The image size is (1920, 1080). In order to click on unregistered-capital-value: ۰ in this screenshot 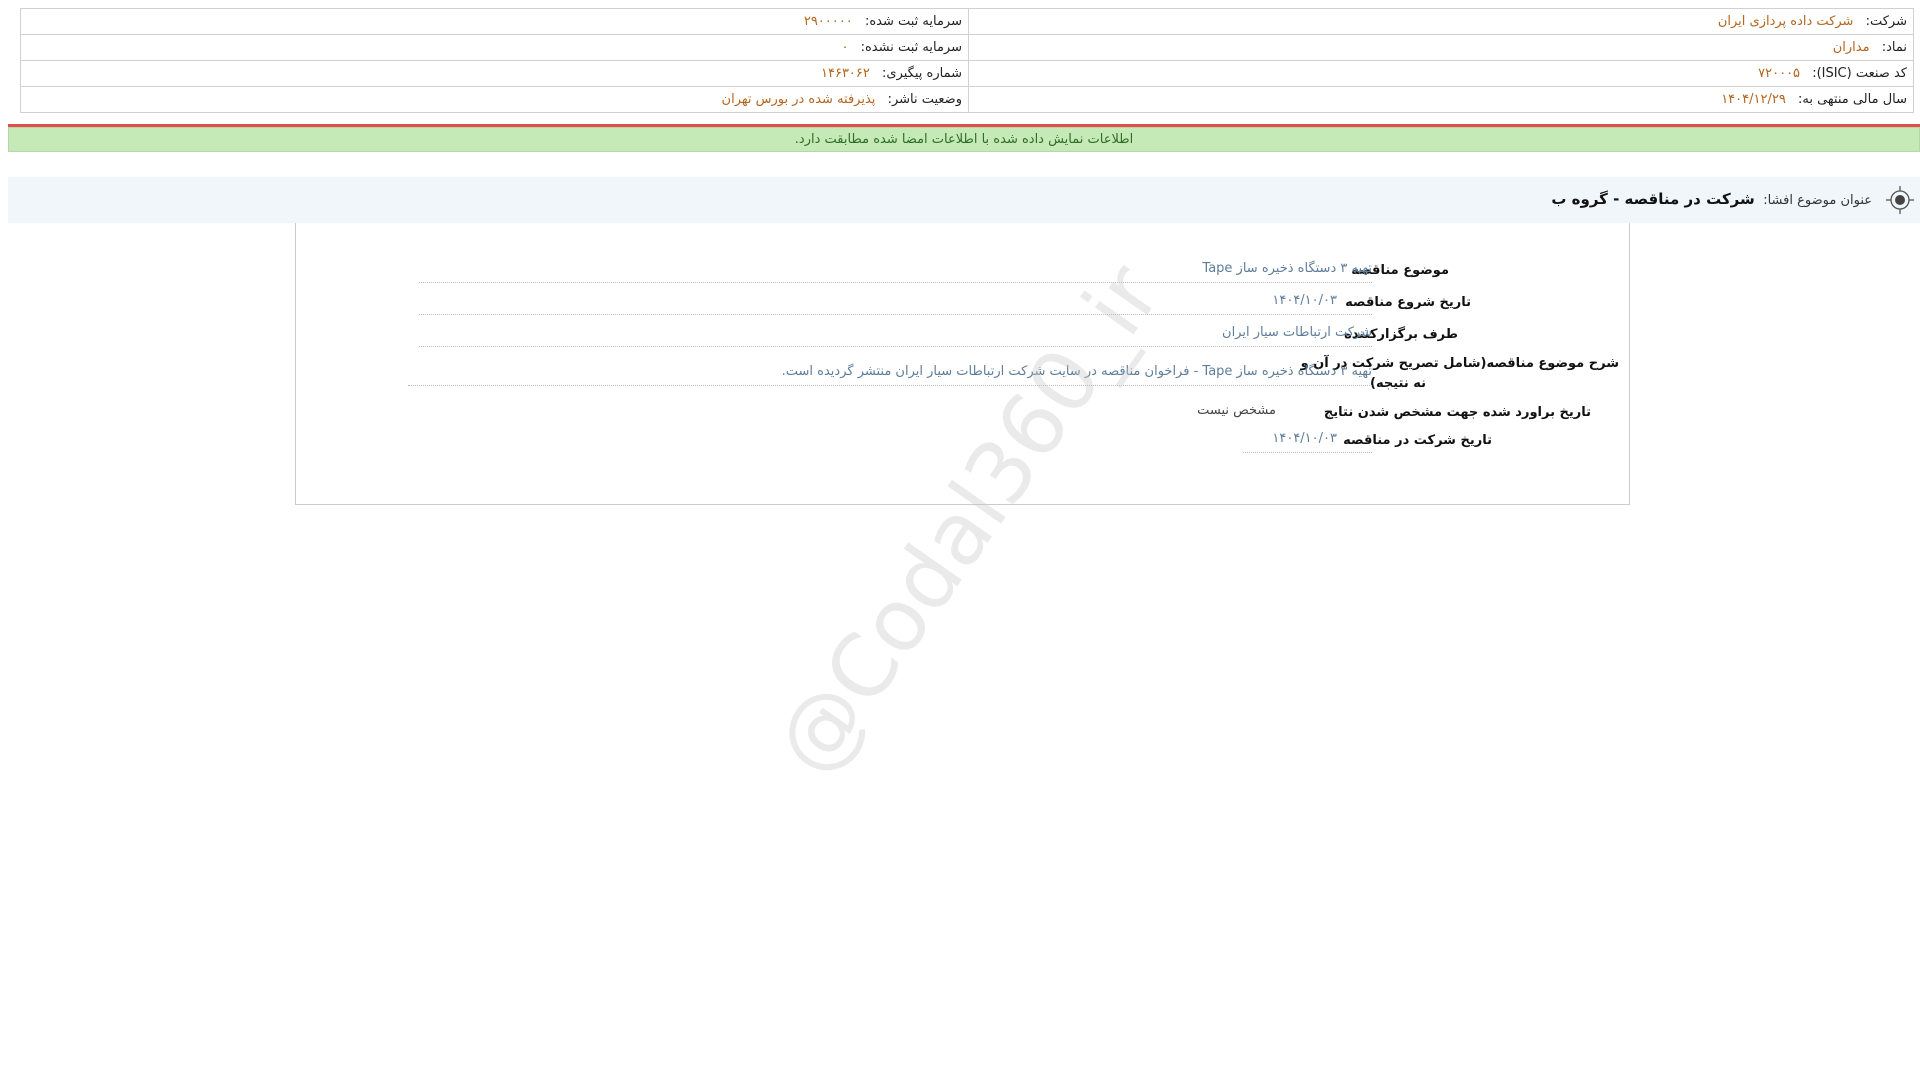, I will do `click(845, 47)`.